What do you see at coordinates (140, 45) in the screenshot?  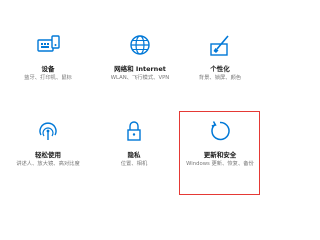 I see `globe-icon` at bounding box center [140, 45].